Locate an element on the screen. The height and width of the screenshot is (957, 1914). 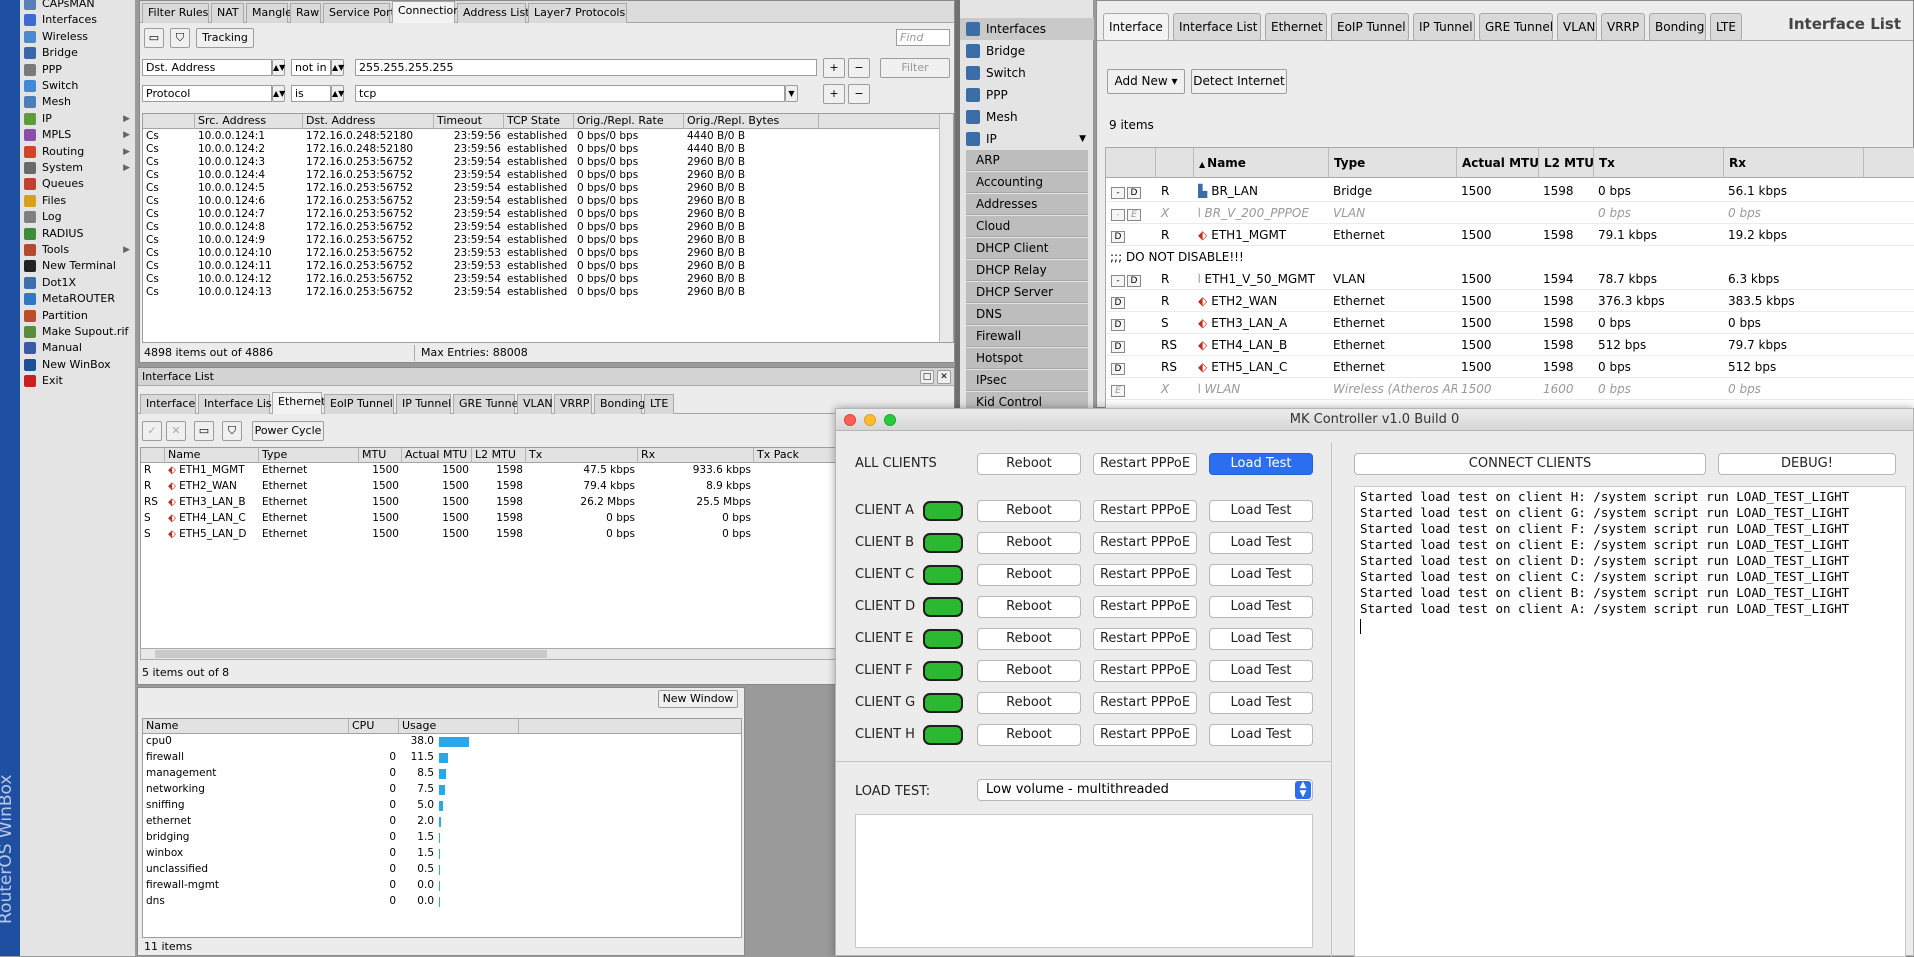
table-row: management 0 8.5 is located at coordinates (442, 773).